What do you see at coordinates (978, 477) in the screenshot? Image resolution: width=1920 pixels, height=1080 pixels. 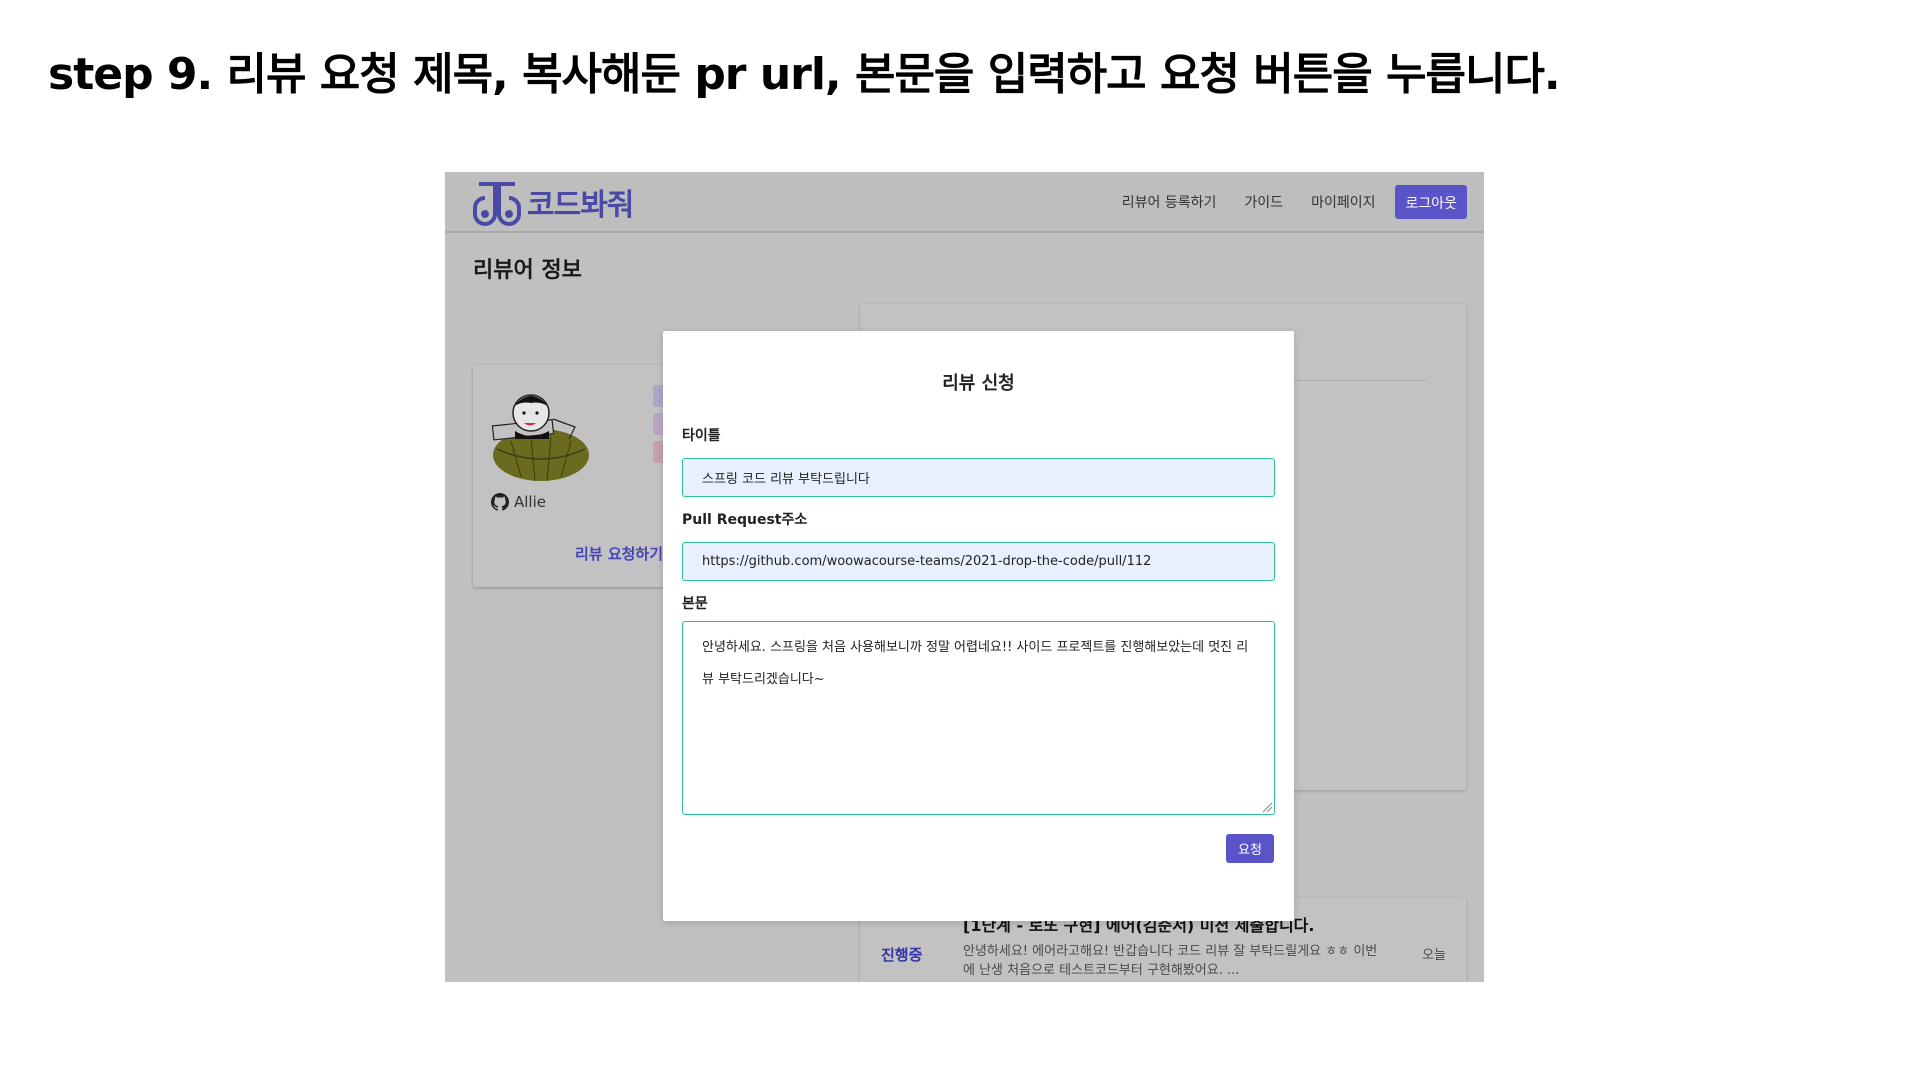 I see `title-input` at bounding box center [978, 477].